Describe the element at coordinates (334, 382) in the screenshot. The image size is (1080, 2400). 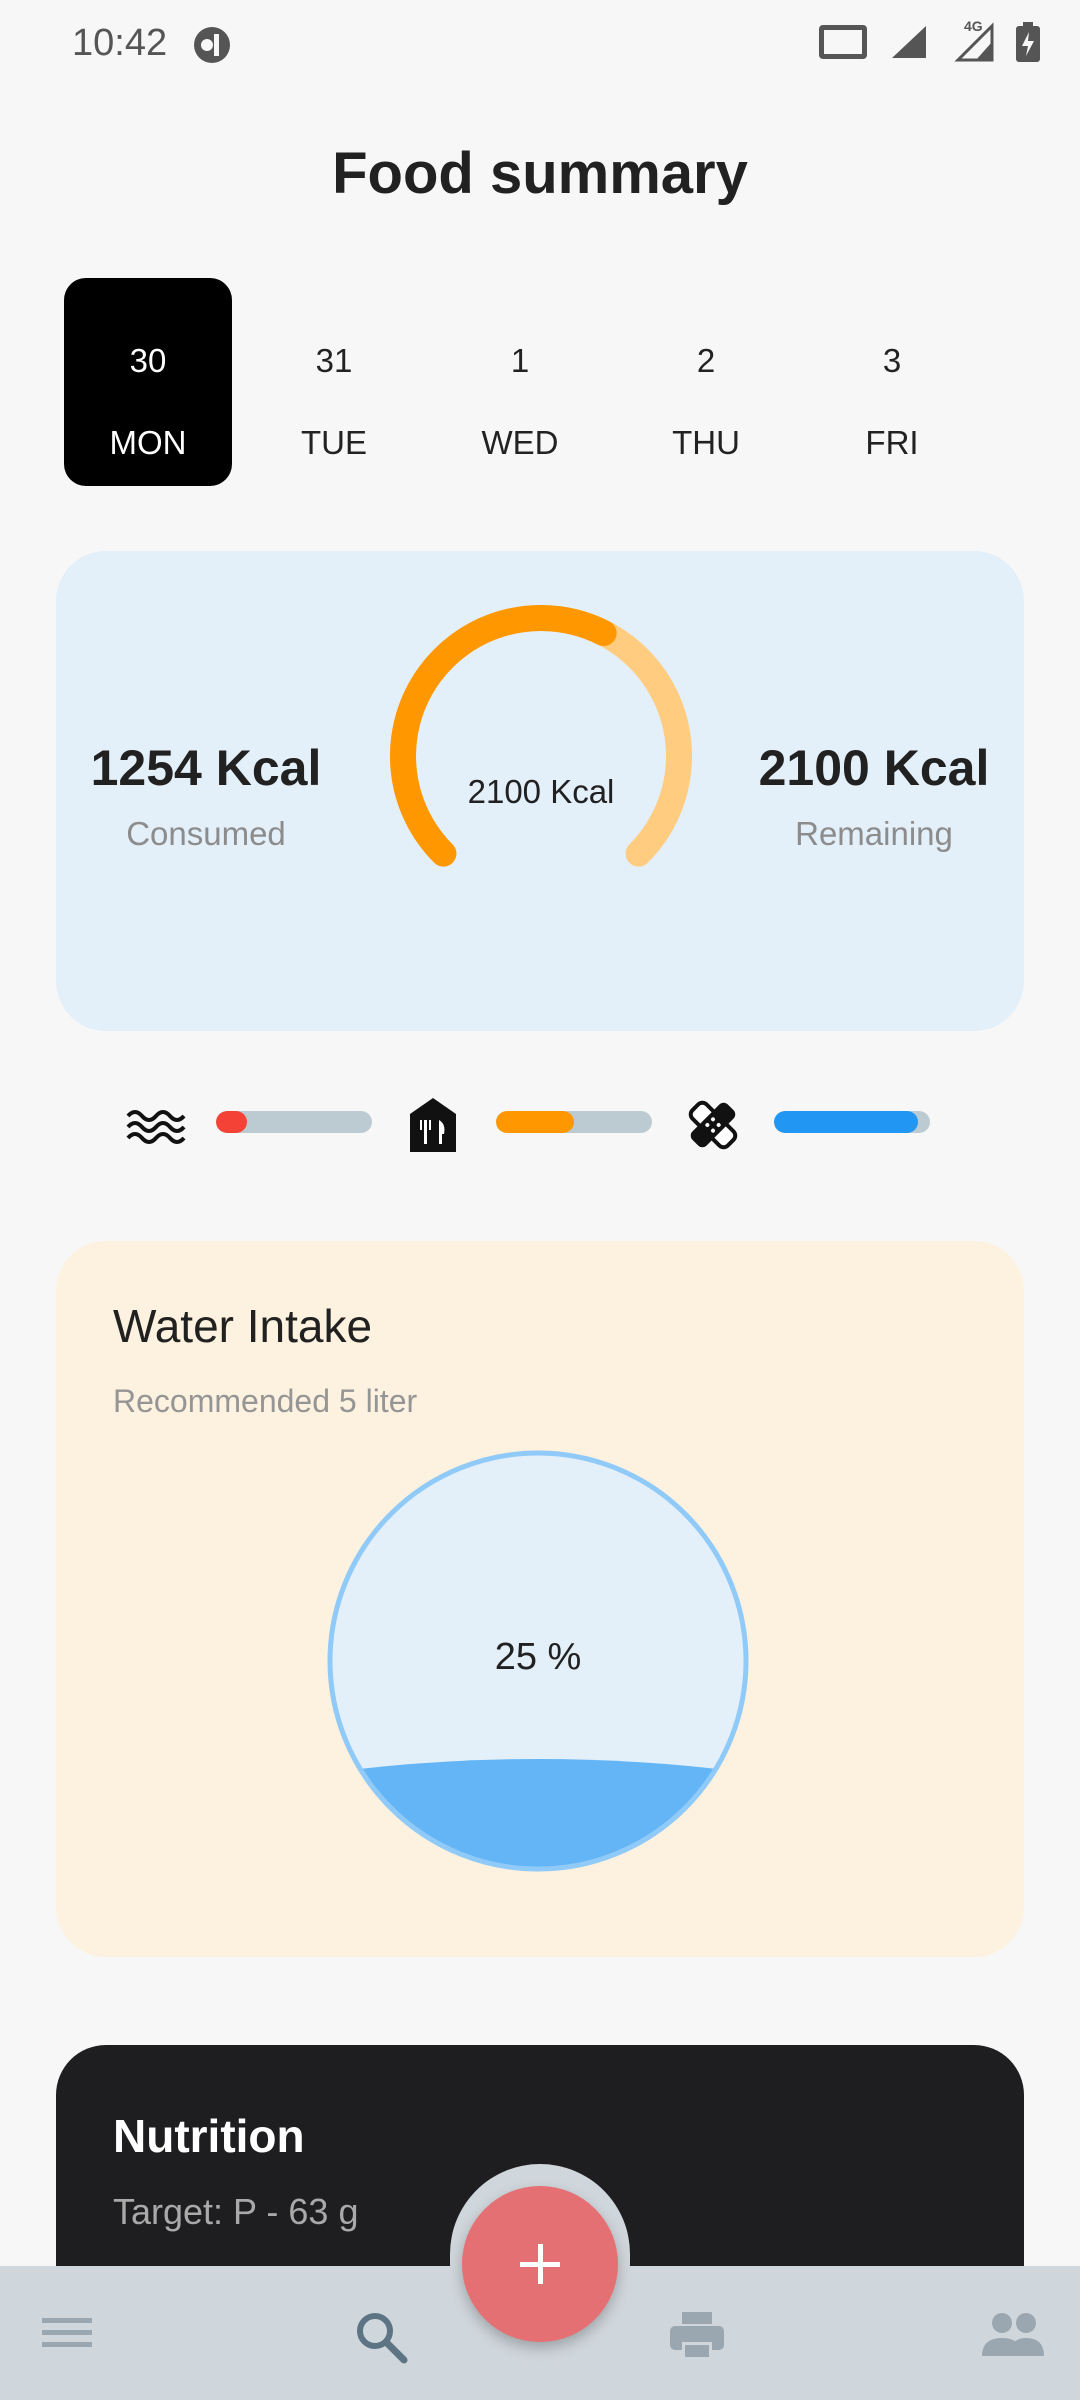
I see `day-item-tue: 31 TUE` at that location.